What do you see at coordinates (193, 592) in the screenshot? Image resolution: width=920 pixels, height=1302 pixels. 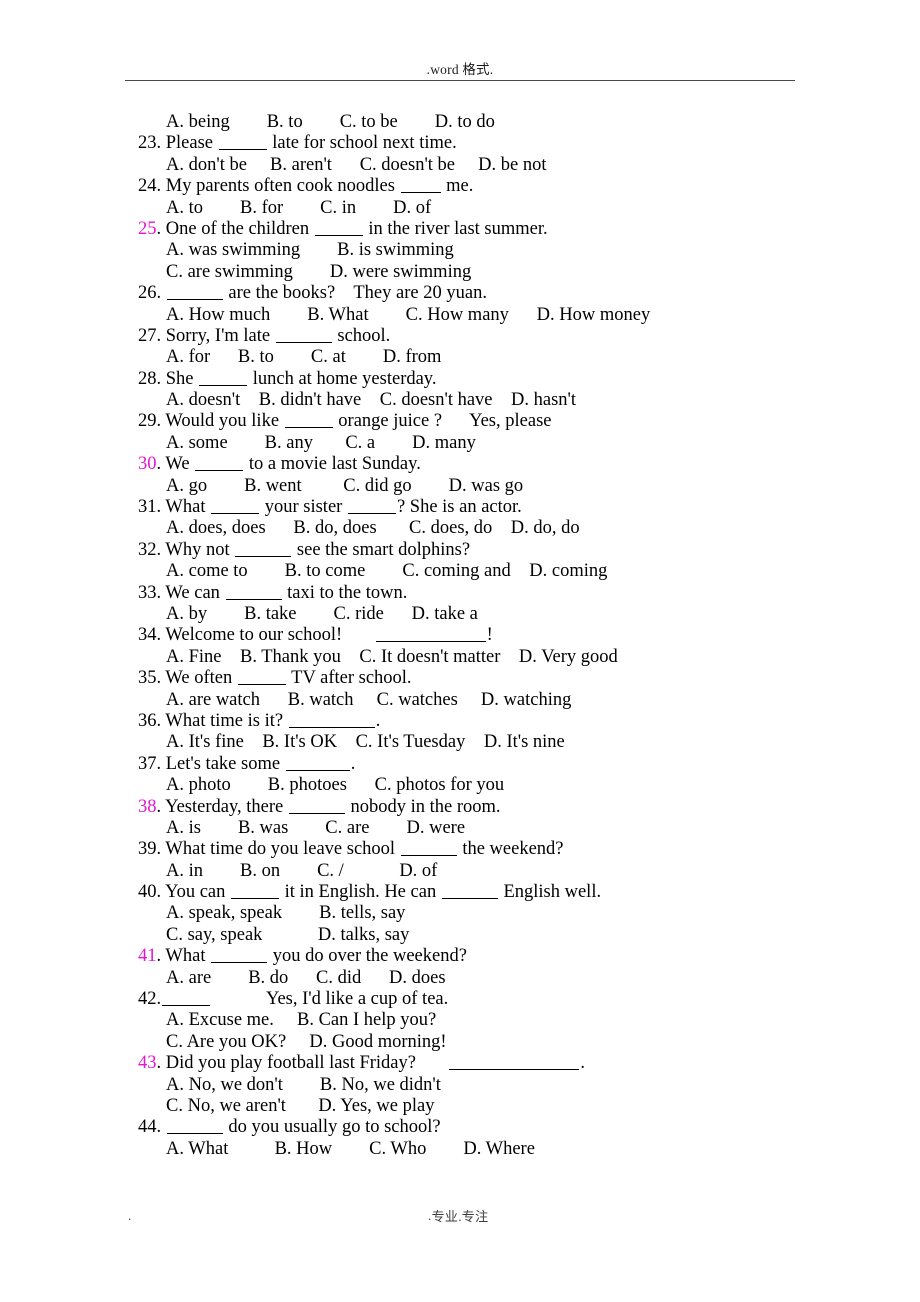 I see `question-text: We can` at bounding box center [193, 592].